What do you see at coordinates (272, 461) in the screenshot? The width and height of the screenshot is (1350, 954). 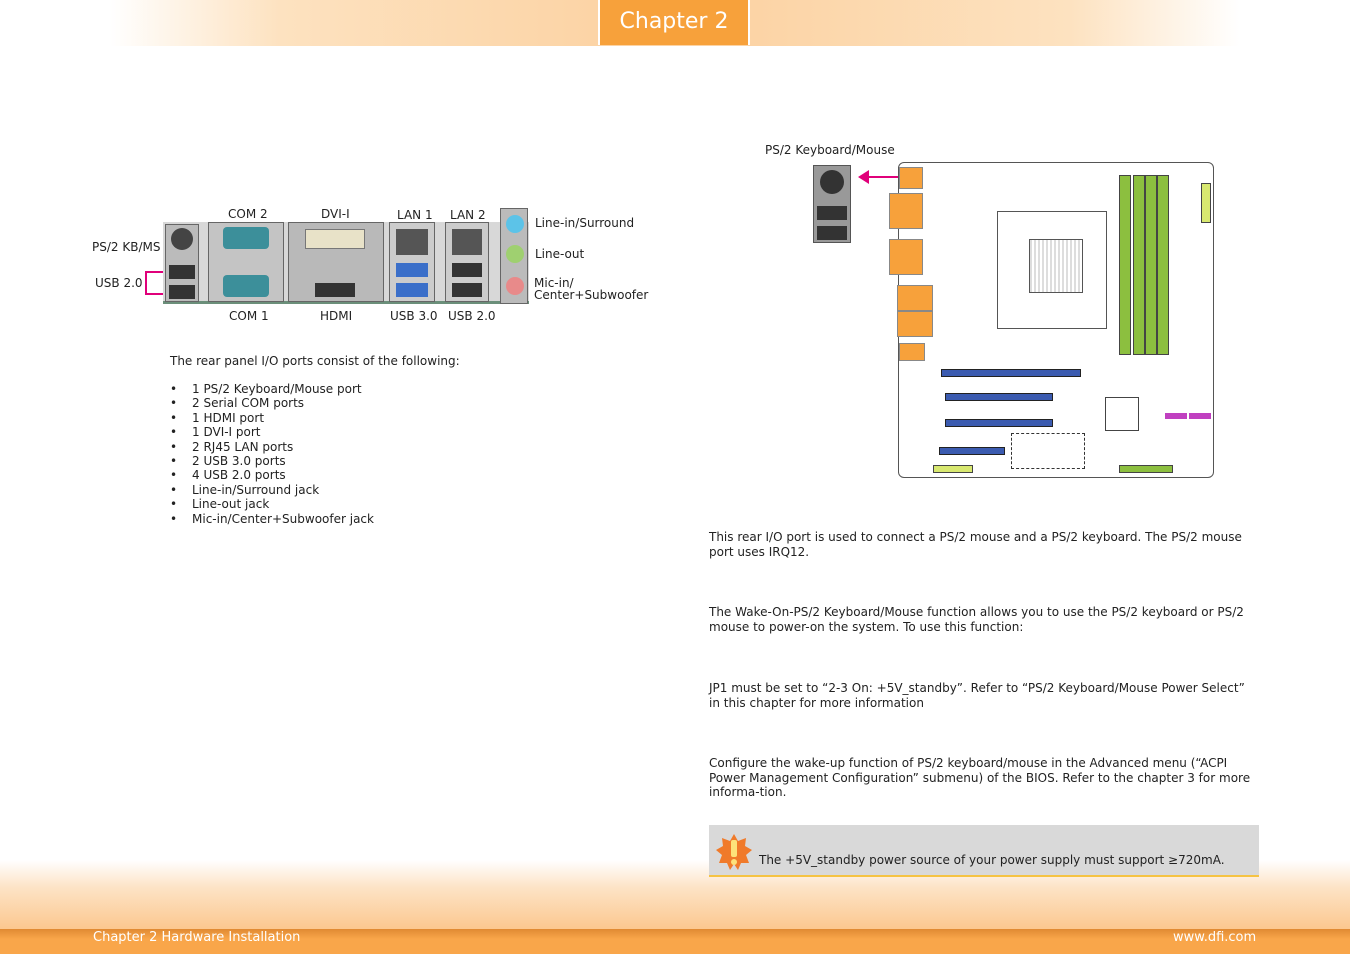 I see `list-item: 2 USB 3.0 ports` at bounding box center [272, 461].